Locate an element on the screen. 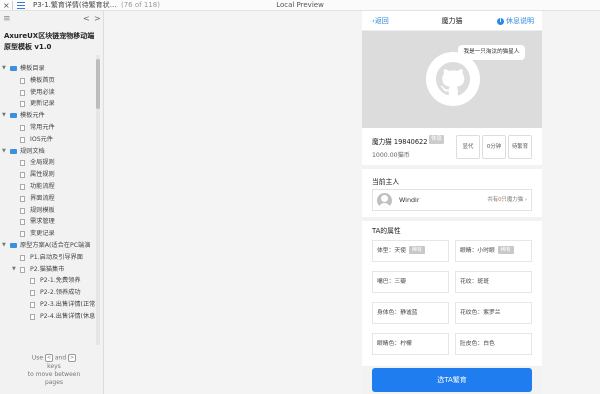 Image resolution: width=600 pixels, height=394 pixels. speech-bubble: 我是一只淘汰的猫星人 is located at coordinates (491, 52).